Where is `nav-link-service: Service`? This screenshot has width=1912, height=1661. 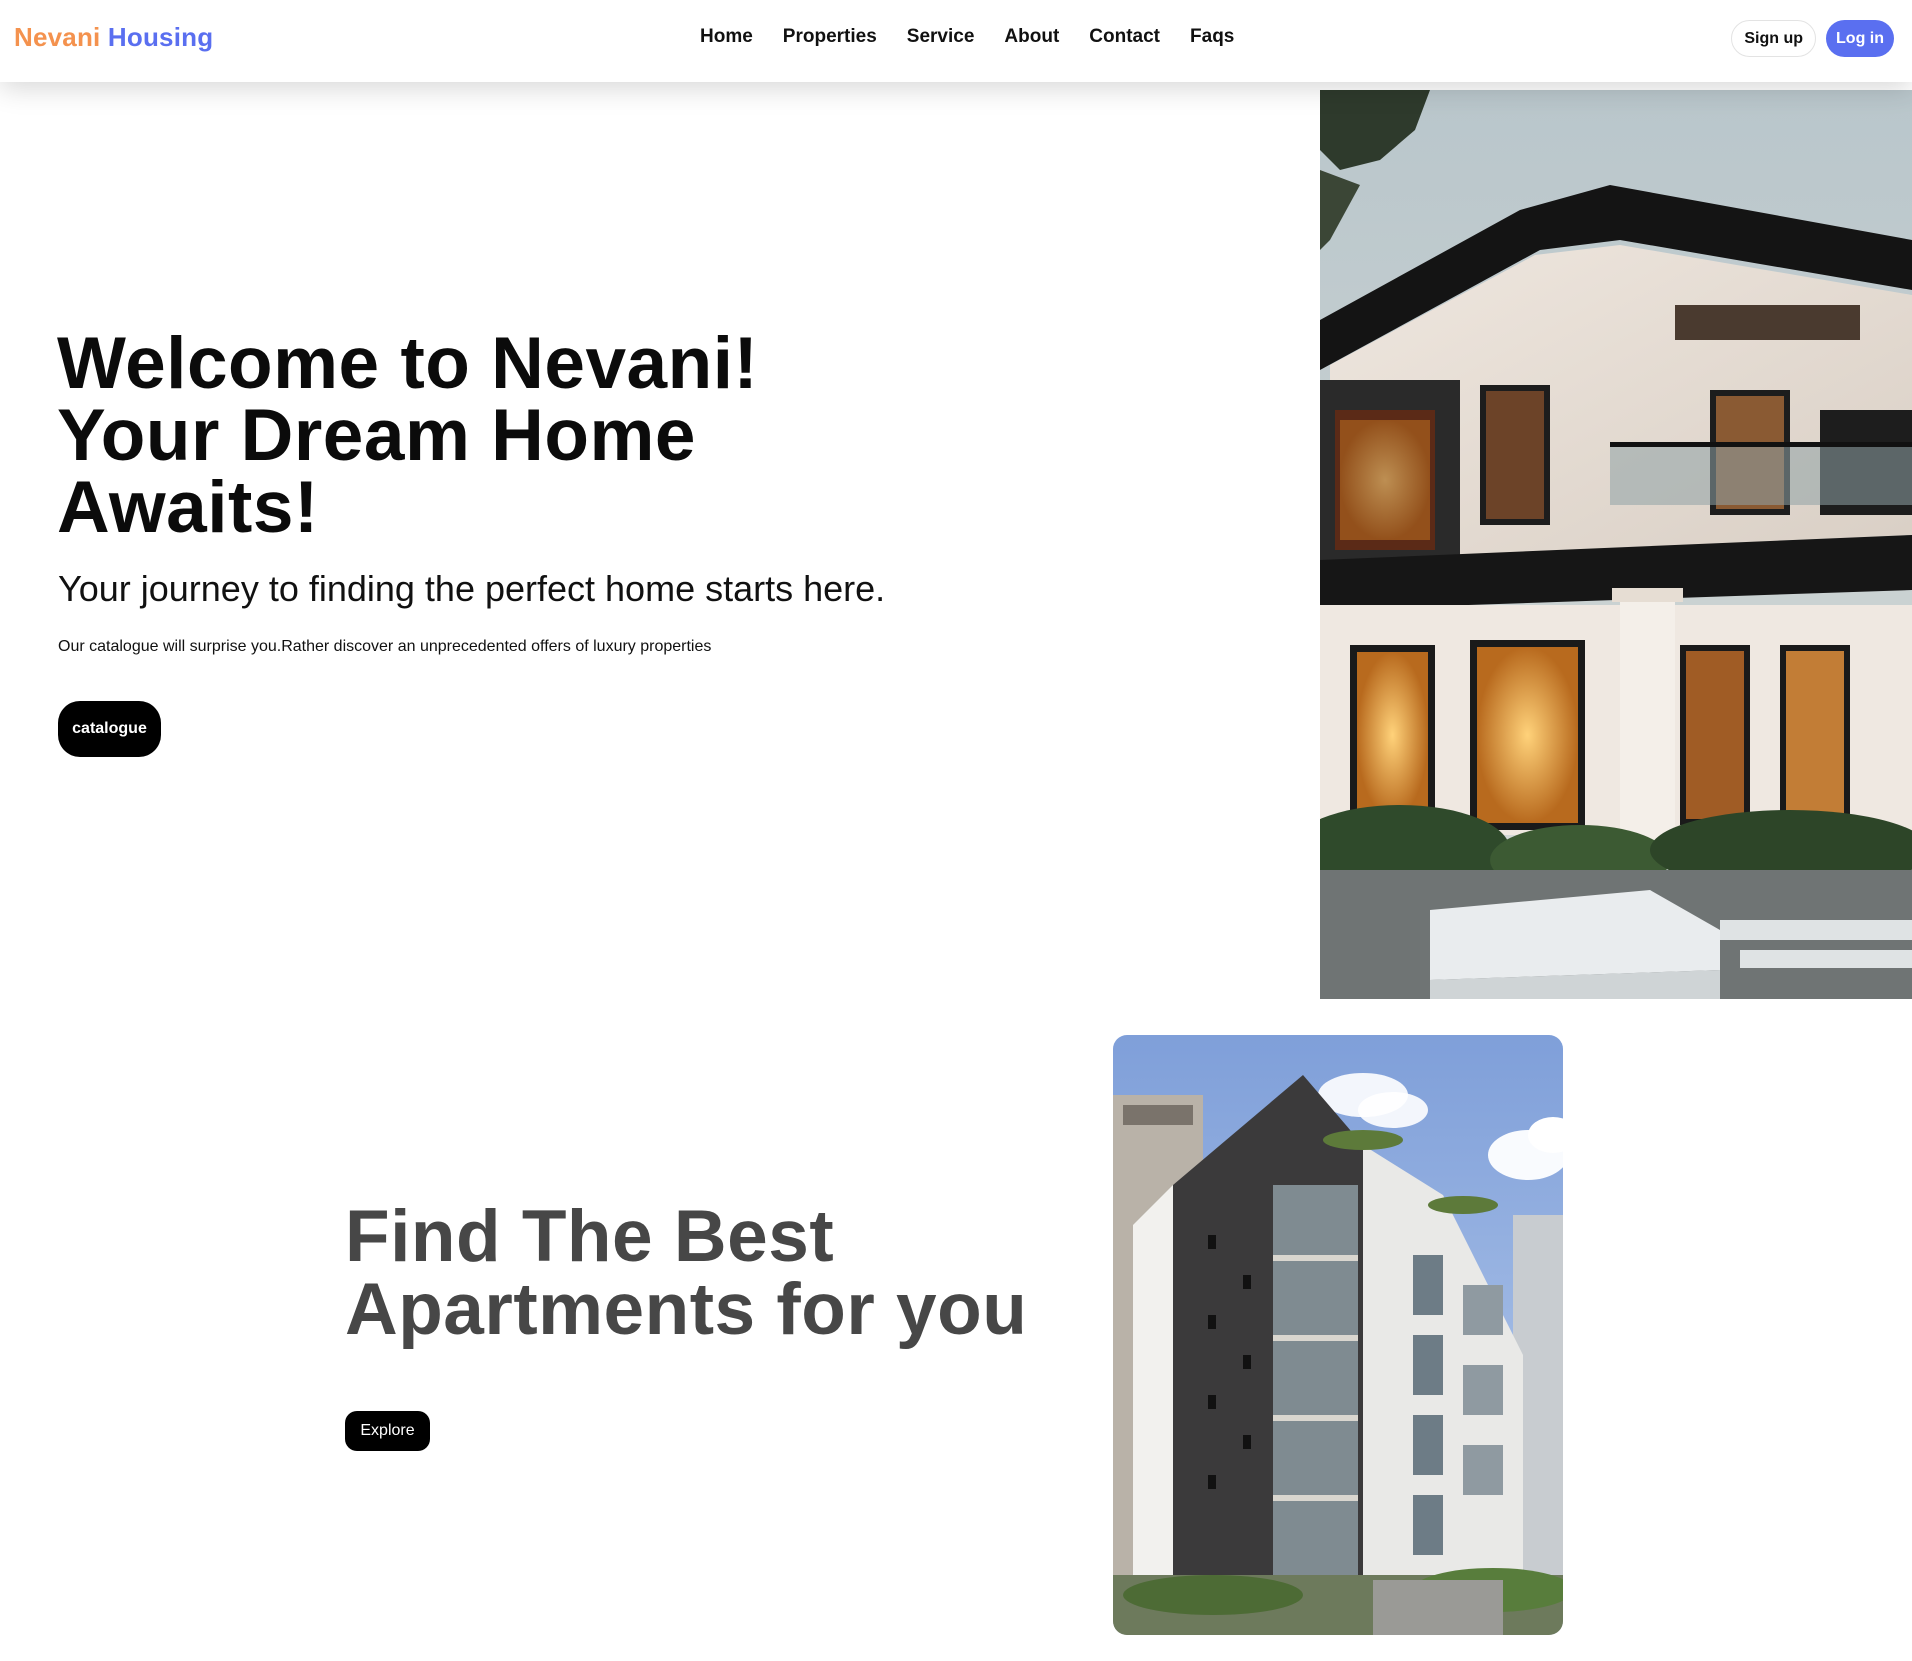
nav-link-service: Service is located at coordinates (941, 37).